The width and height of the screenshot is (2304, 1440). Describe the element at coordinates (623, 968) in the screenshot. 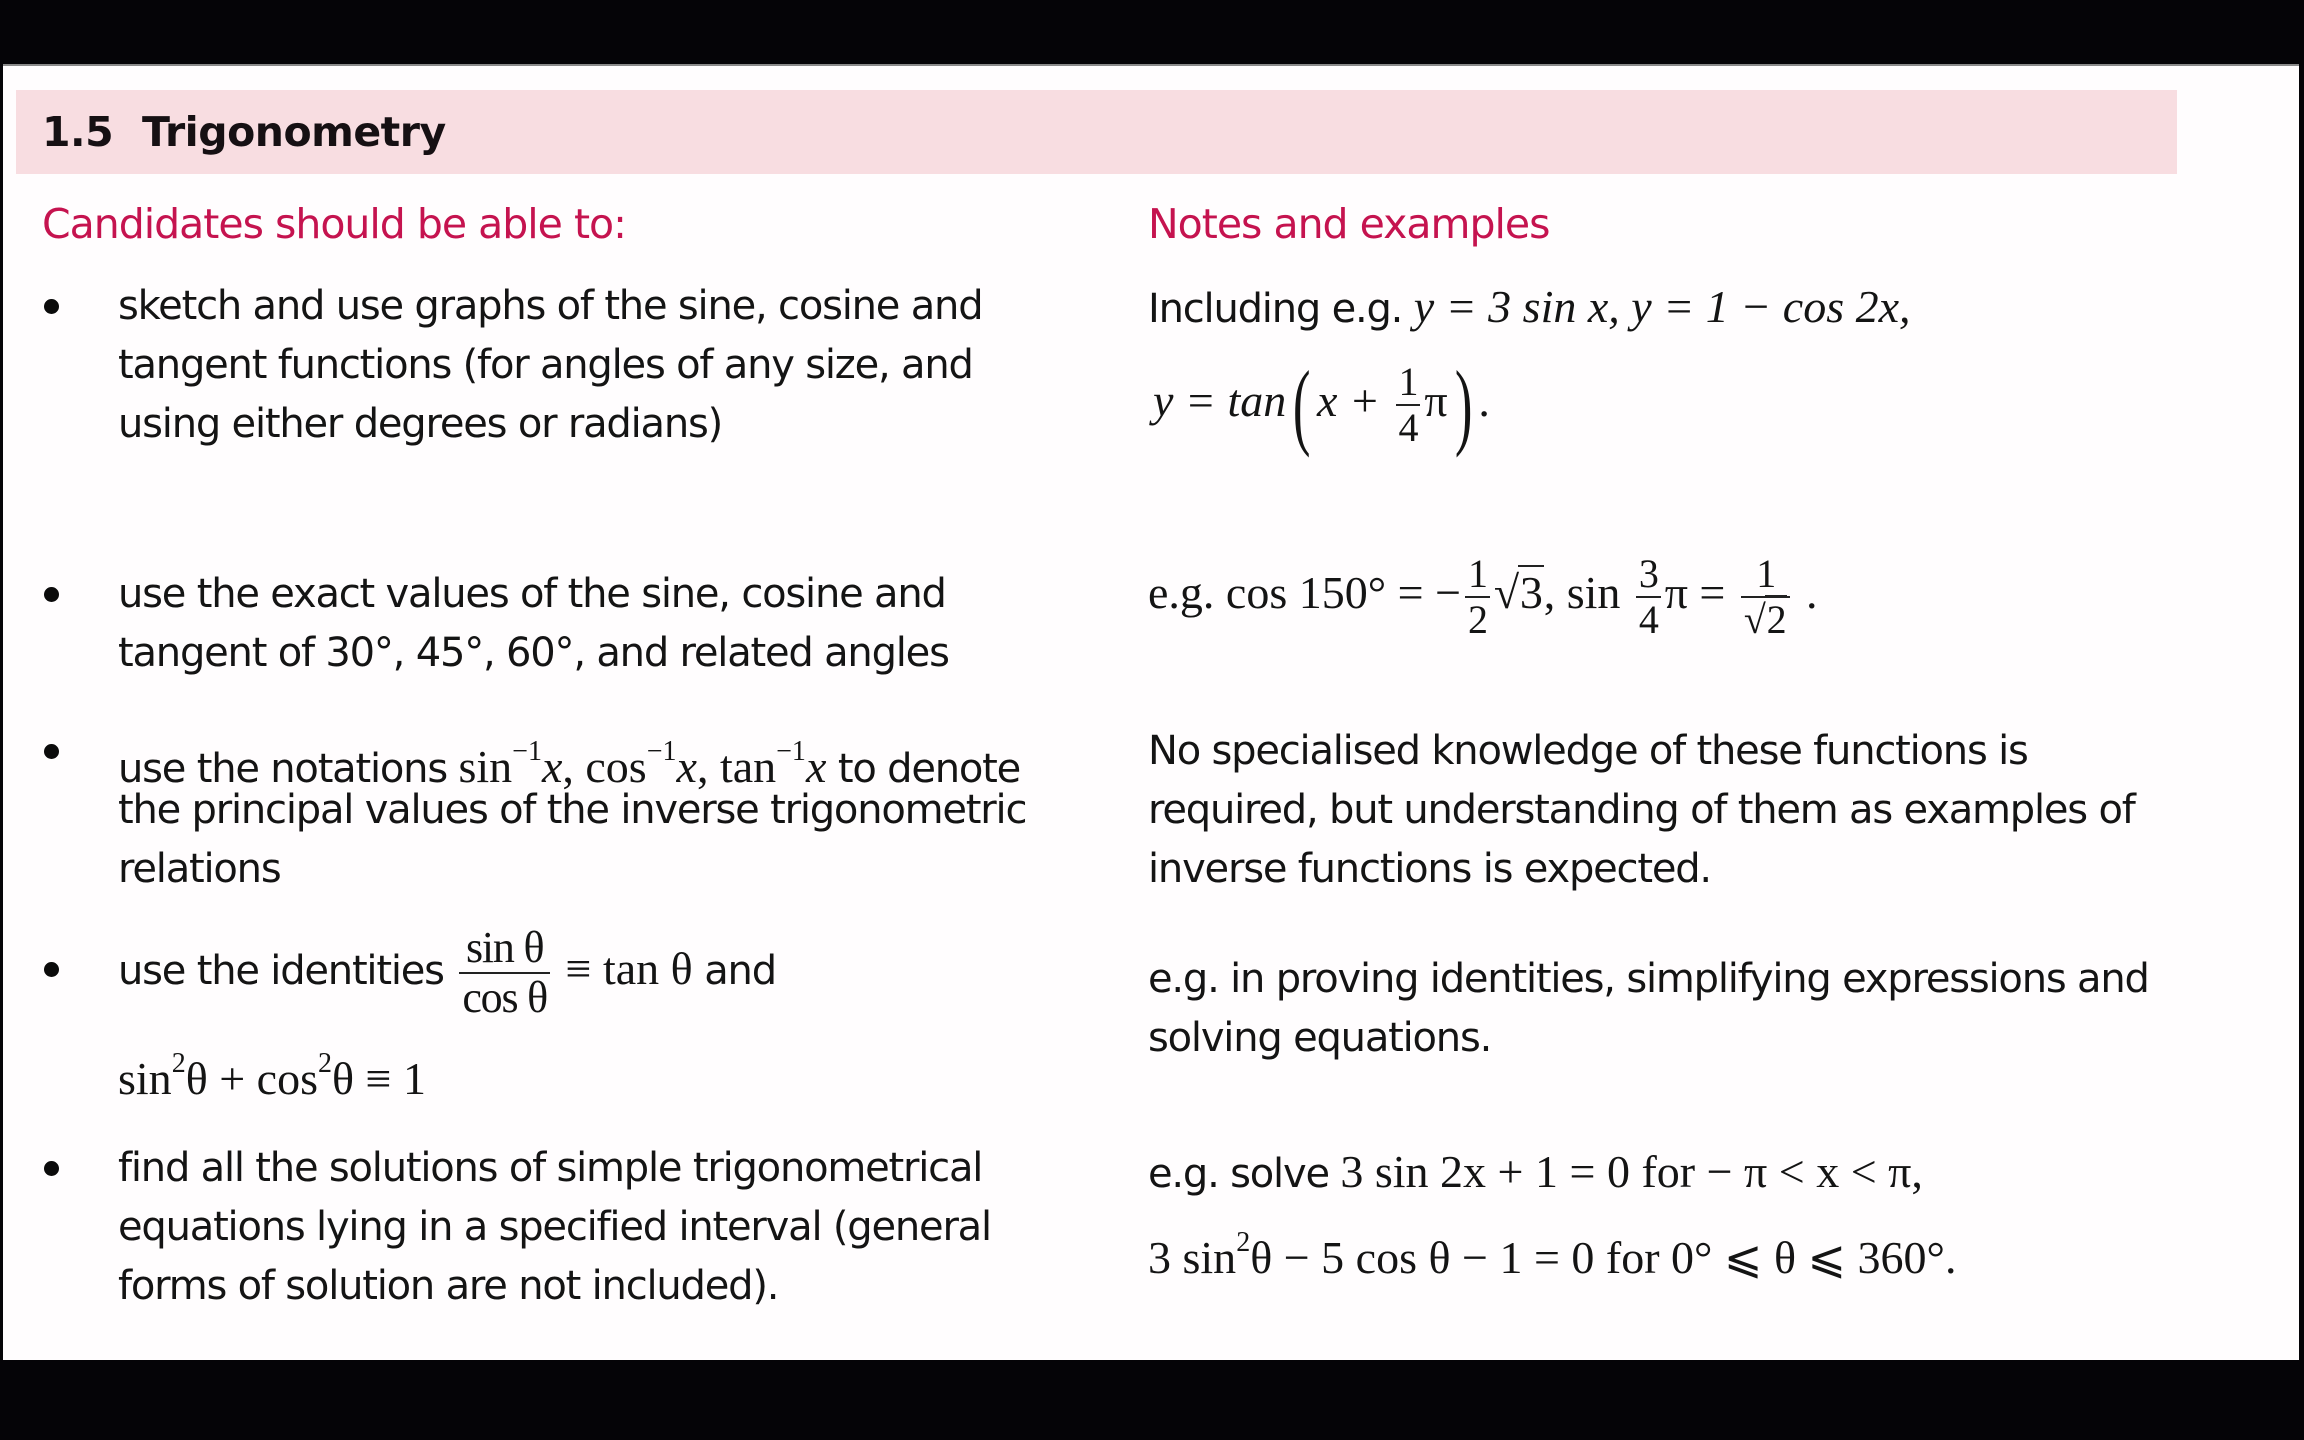

I see `math: ≡ tan θ` at that location.